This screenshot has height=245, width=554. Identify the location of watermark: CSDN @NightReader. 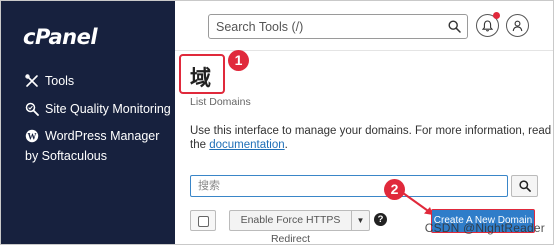
(484, 228).